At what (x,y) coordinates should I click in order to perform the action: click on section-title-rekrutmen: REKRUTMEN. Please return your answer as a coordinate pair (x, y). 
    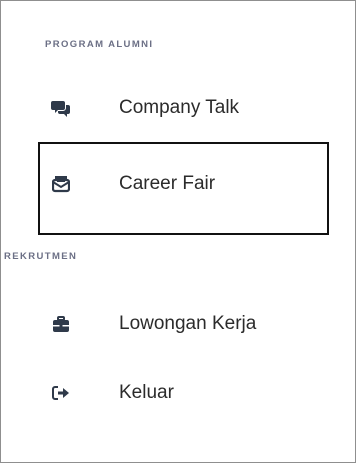
    Looking at the image, I should click on (41, 256).